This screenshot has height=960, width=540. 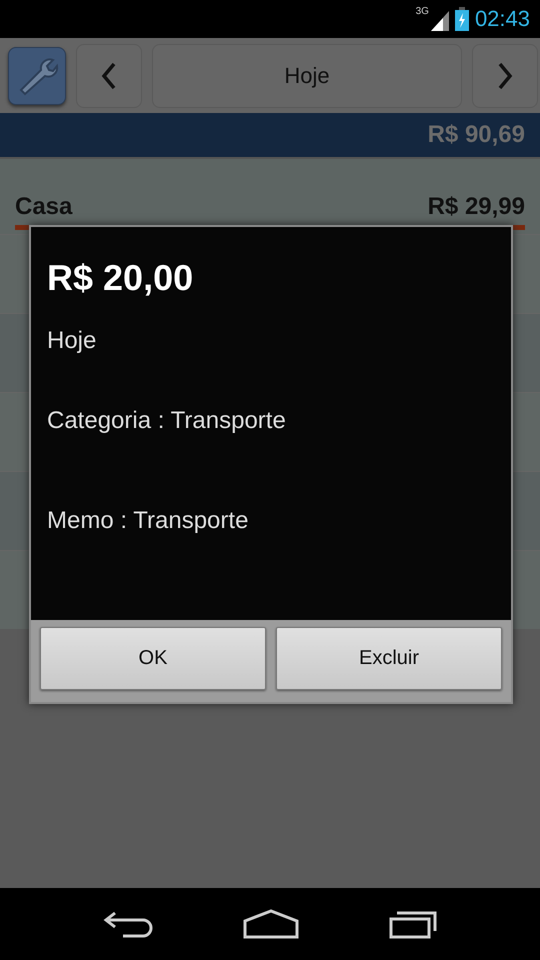 I want to click on settings-button, so click(x=37, y=75).